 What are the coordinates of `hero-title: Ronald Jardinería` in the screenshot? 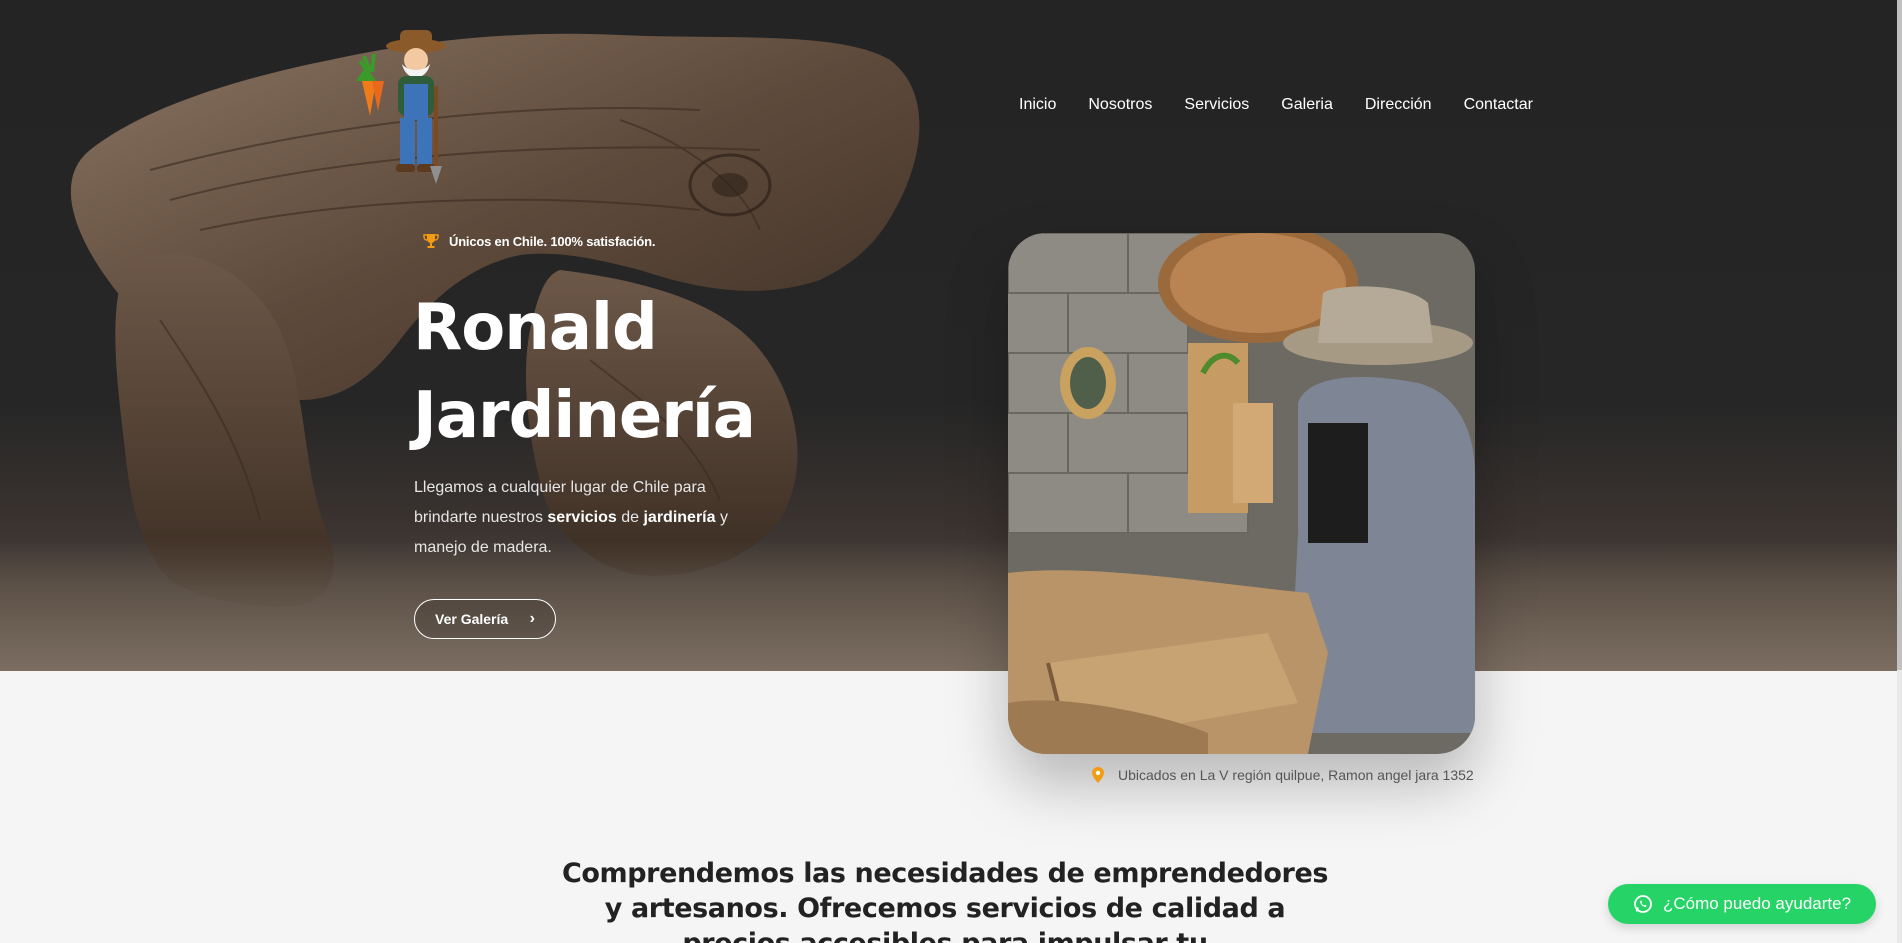 It's located at (584, 372).